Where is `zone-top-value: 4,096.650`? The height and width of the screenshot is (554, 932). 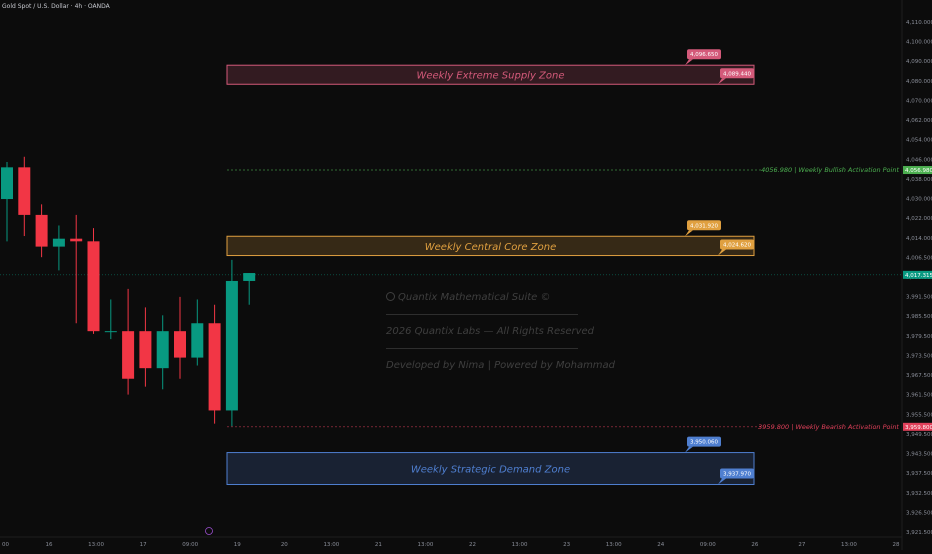 zone-top-value: 4,096.650 is located at coordinates (704, 55).